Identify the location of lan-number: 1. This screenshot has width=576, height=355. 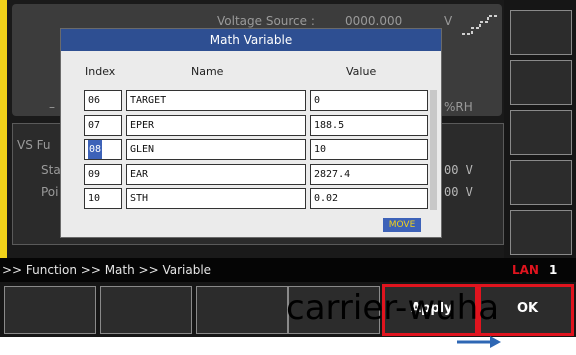
(553, 270).